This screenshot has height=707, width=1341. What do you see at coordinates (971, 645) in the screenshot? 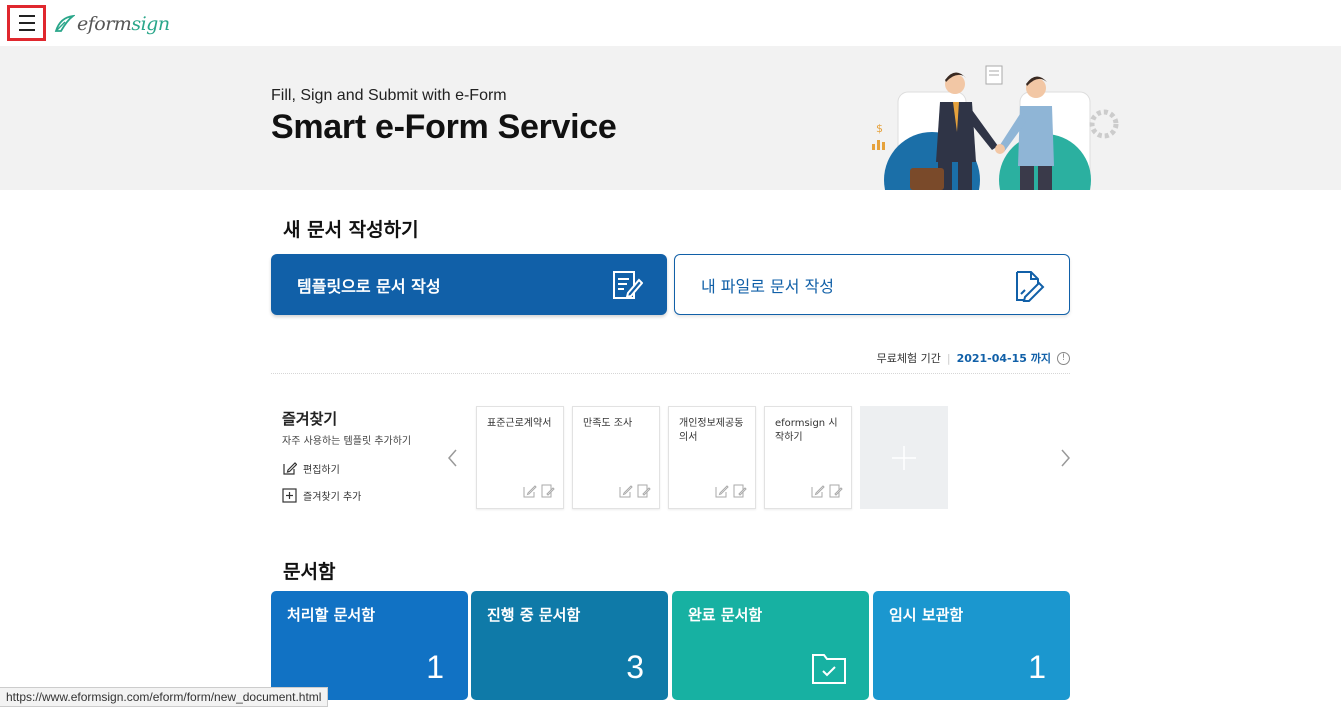
I see `temporary-storage-box: 임시 보관함 1` at bounding box center [971, 645].